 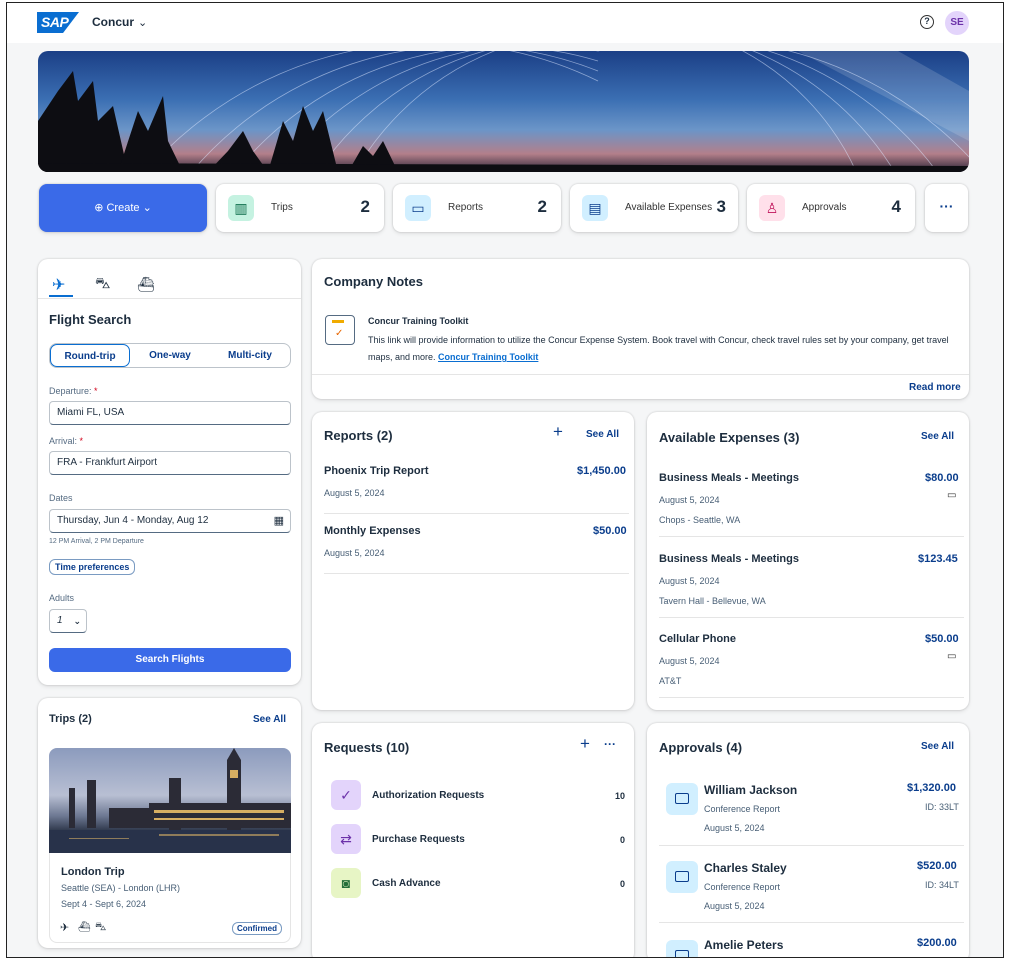 I want to click on request-type-label: Cash Advance, so click(x=406, y=883).